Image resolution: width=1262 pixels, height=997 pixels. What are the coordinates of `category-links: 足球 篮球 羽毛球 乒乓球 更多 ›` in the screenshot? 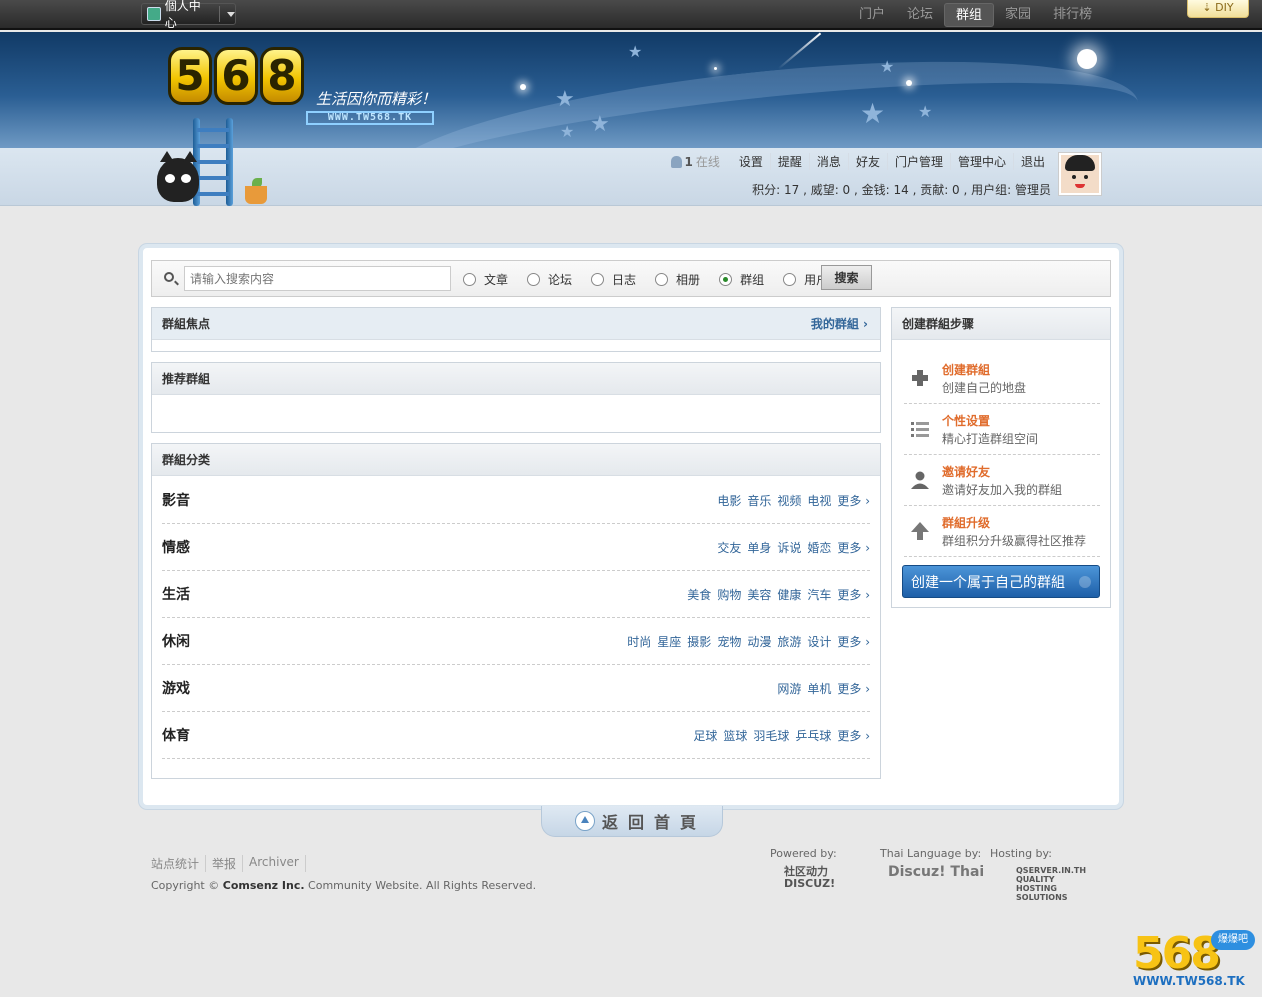 It's located at (781, 735).